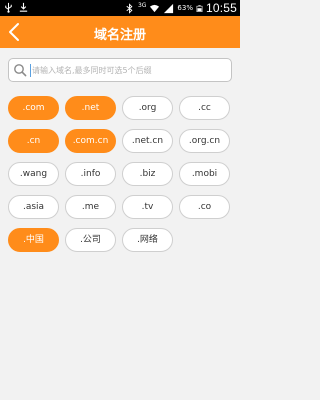  I want to click on battery-percent: 63%, so click(185, 8).